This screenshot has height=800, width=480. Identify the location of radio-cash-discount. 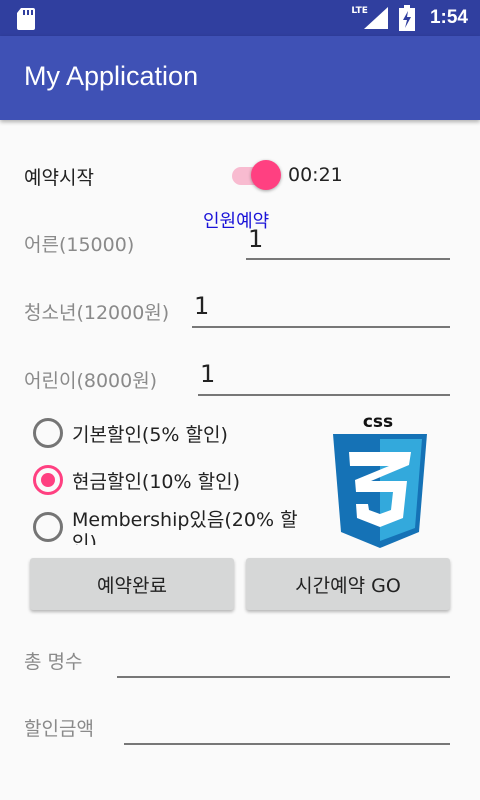
(48, 480).